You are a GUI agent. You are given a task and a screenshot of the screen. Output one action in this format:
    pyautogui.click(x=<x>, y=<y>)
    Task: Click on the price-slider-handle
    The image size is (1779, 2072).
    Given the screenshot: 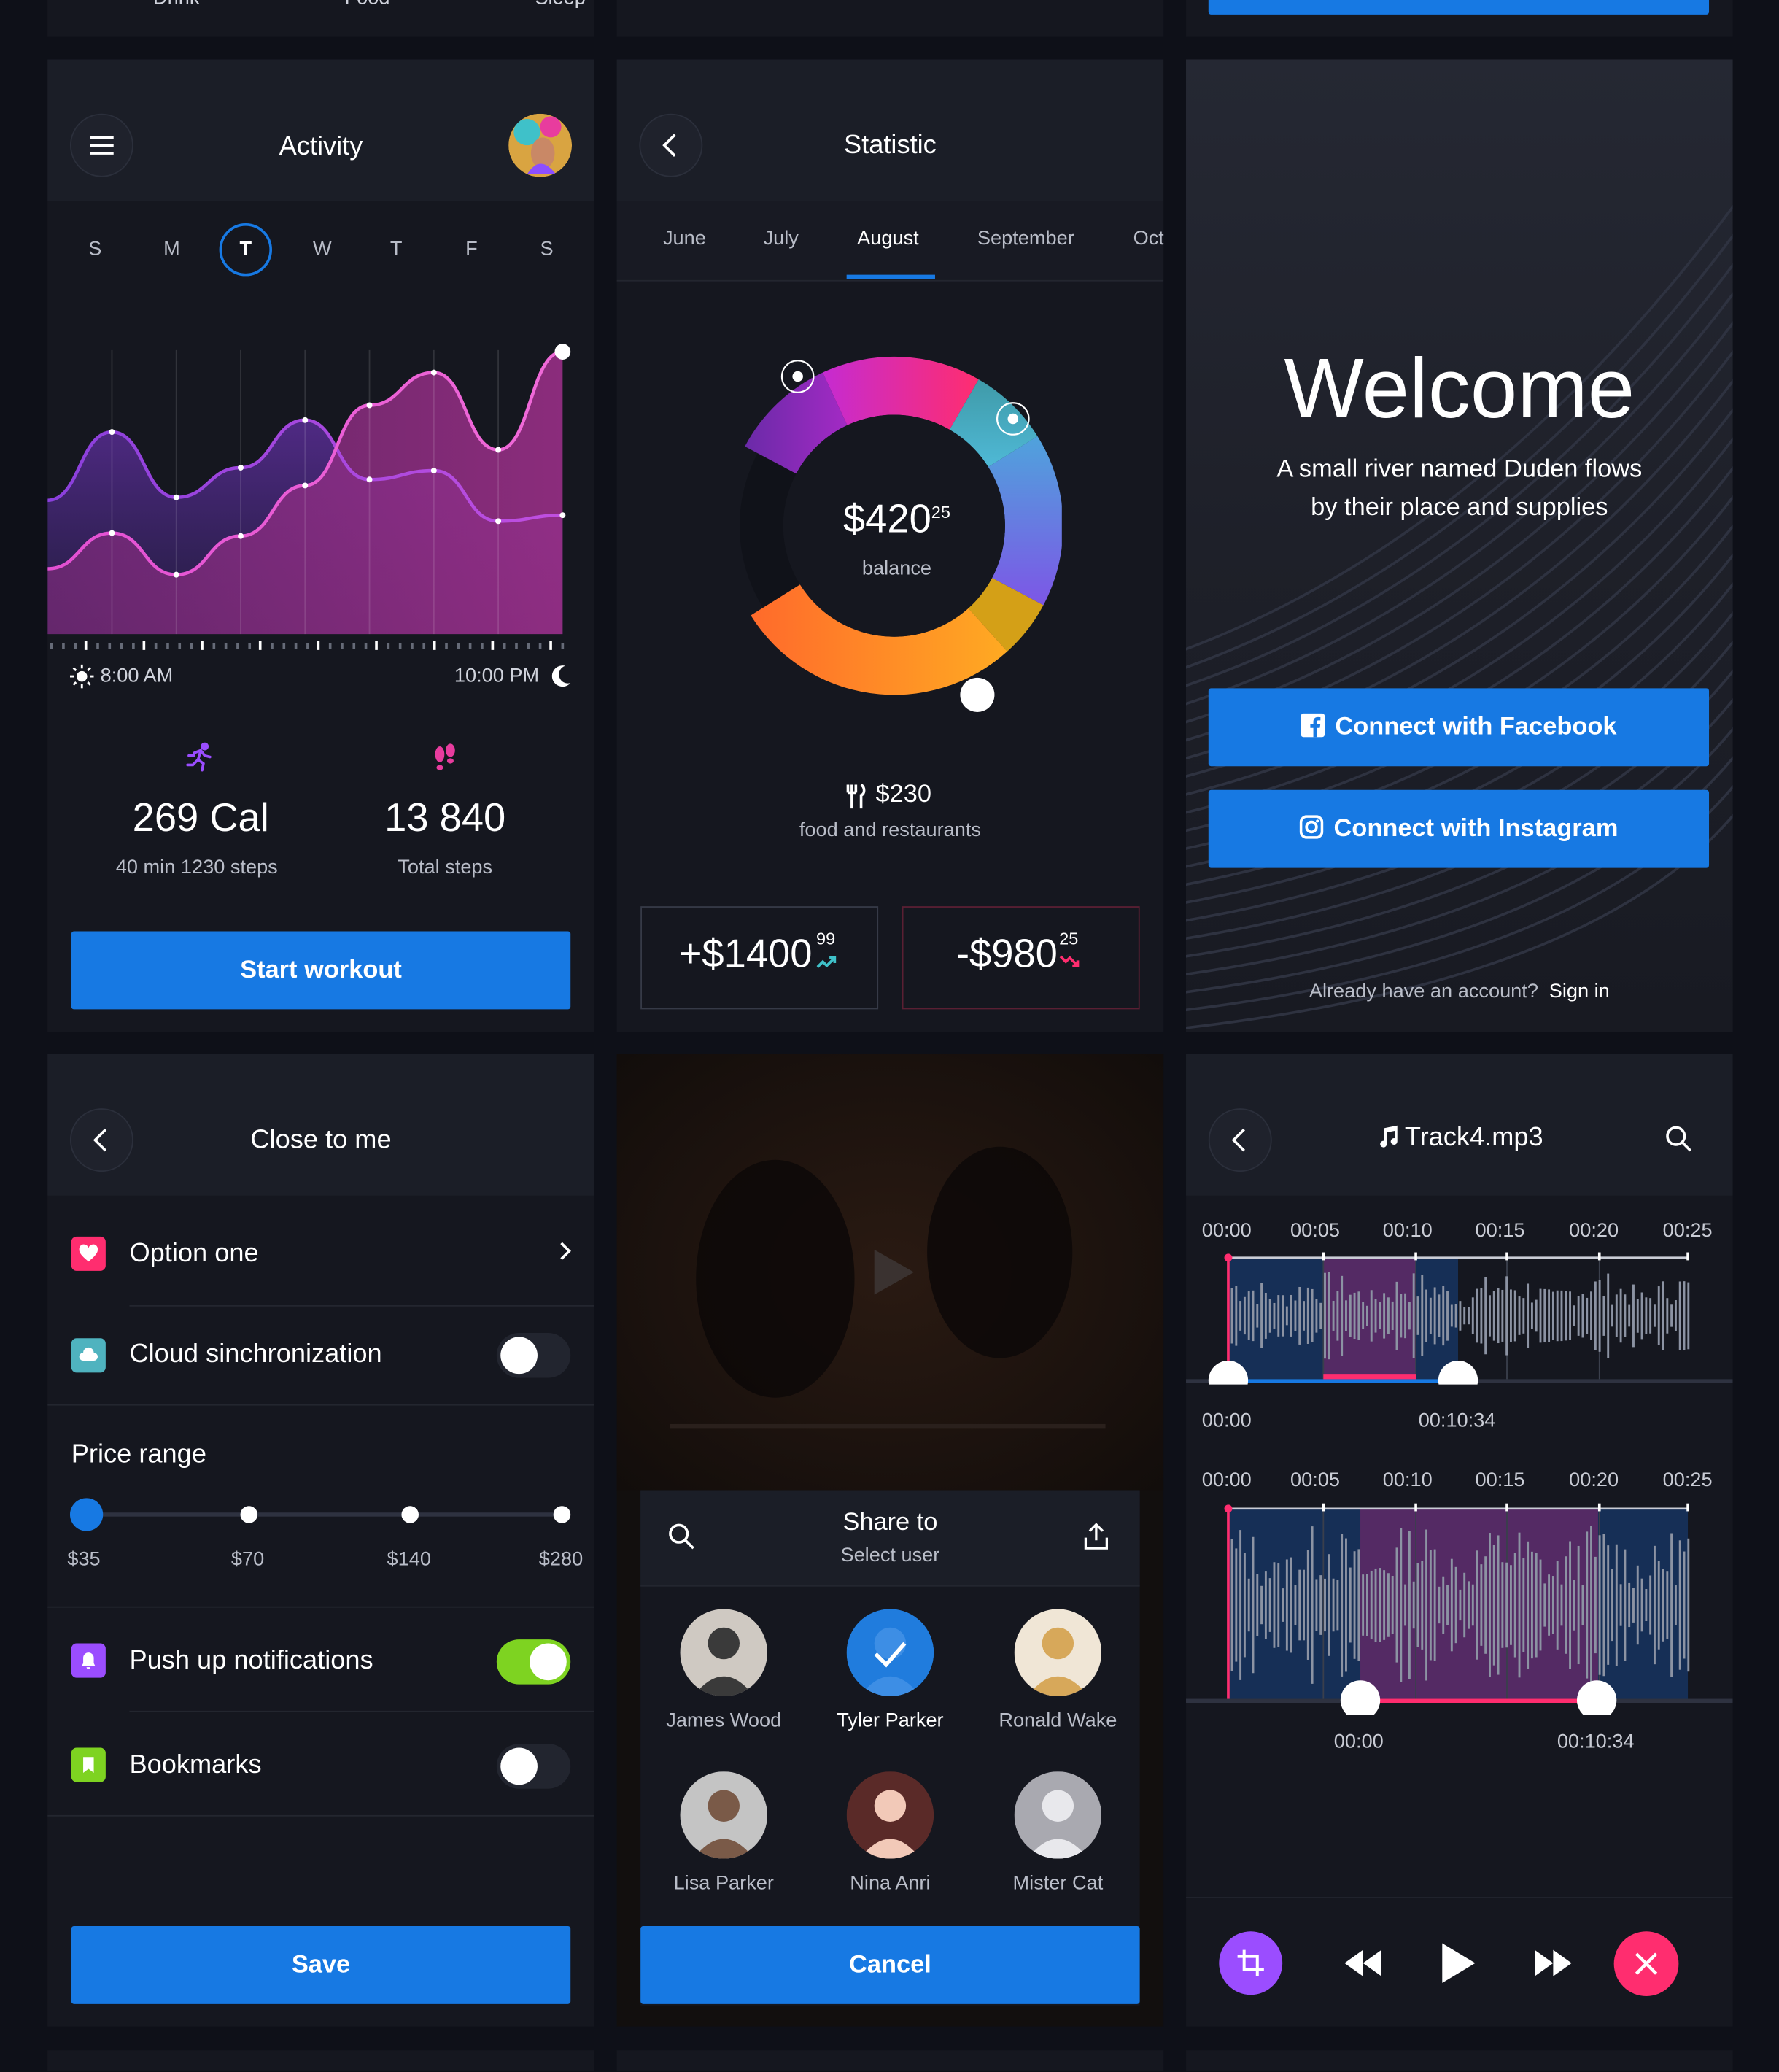 What is the action you would take?
    pyautogui.click(x=86, y=1514)
    